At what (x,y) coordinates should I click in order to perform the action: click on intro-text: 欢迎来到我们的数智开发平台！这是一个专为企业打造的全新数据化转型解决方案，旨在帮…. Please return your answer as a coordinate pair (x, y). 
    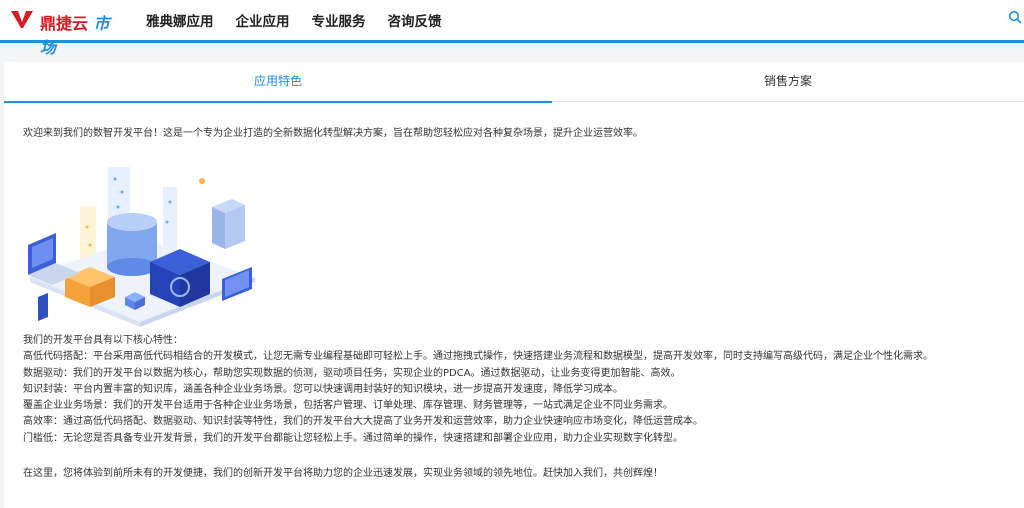
    Looking at the image, I should click on (333, 133).